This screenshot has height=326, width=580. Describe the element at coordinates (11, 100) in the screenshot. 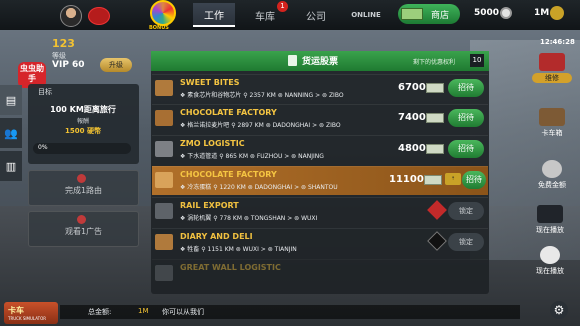

I see `clipboard-icon: ▤` at that location.